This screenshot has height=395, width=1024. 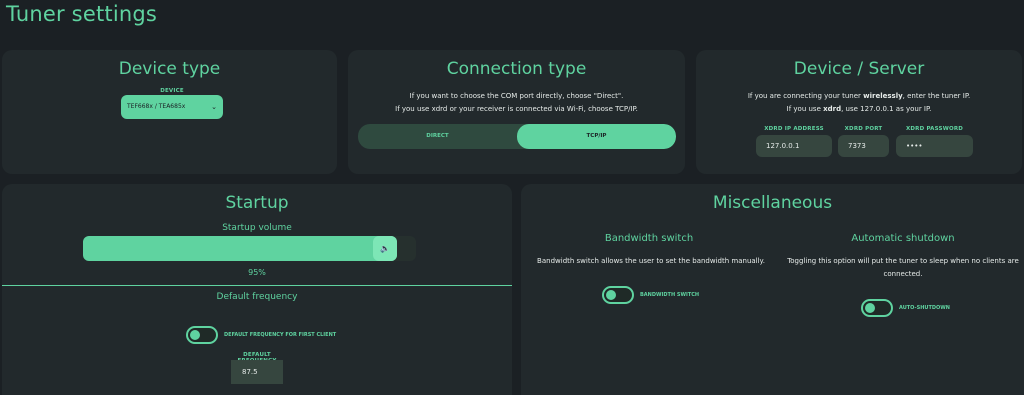 I want to click on xdrd-port-input: 7373, so click(x=863, y=146).